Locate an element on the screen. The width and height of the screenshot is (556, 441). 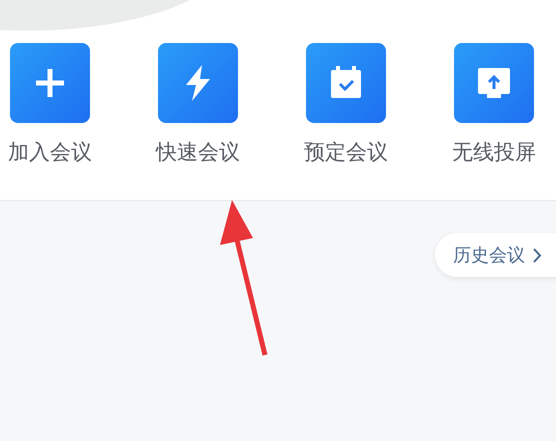
cast-meeting-button is located at coordinates (494, 83).